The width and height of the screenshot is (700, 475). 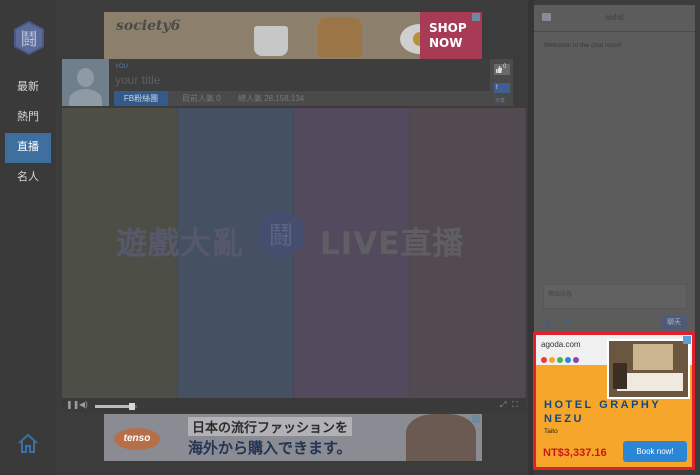 What do you see at coordinates (503, 405) in the screenshot?
I see `expand-icon: ⤢` at bounding box center [503, 405].